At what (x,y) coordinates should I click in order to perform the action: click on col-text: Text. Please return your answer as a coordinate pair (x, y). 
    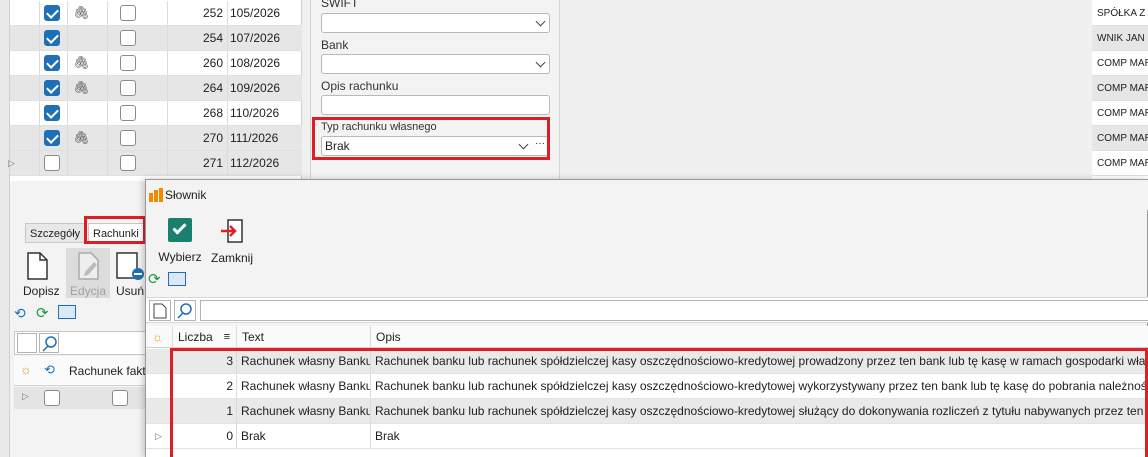
    Looking at the image, I should click on (304, 337).